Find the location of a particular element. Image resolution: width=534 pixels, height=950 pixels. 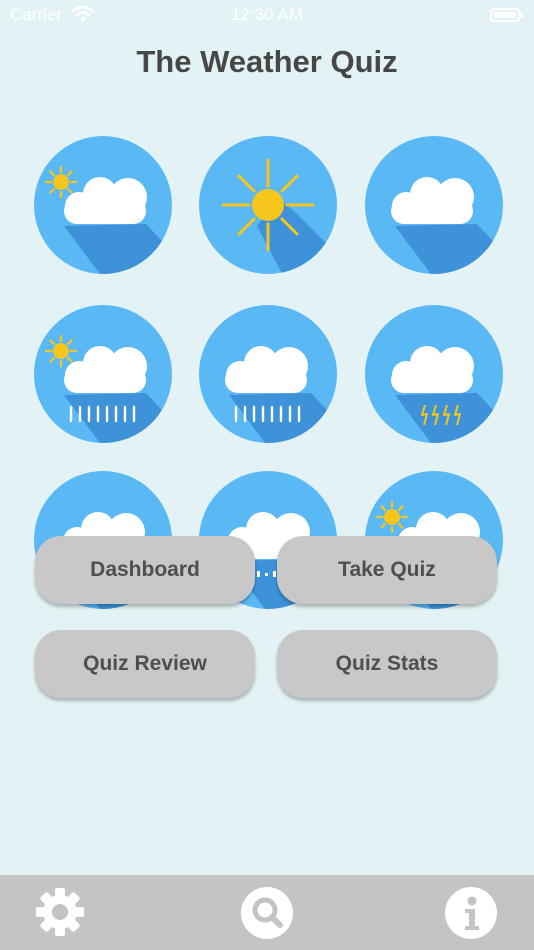

page-title: The Weather Quiz is located at coordinates (267, 61).